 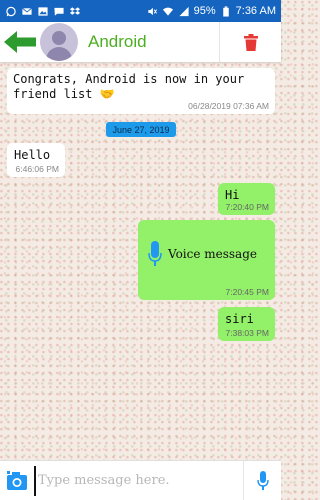 I want to click on message-input, so click(x=138, y=480).